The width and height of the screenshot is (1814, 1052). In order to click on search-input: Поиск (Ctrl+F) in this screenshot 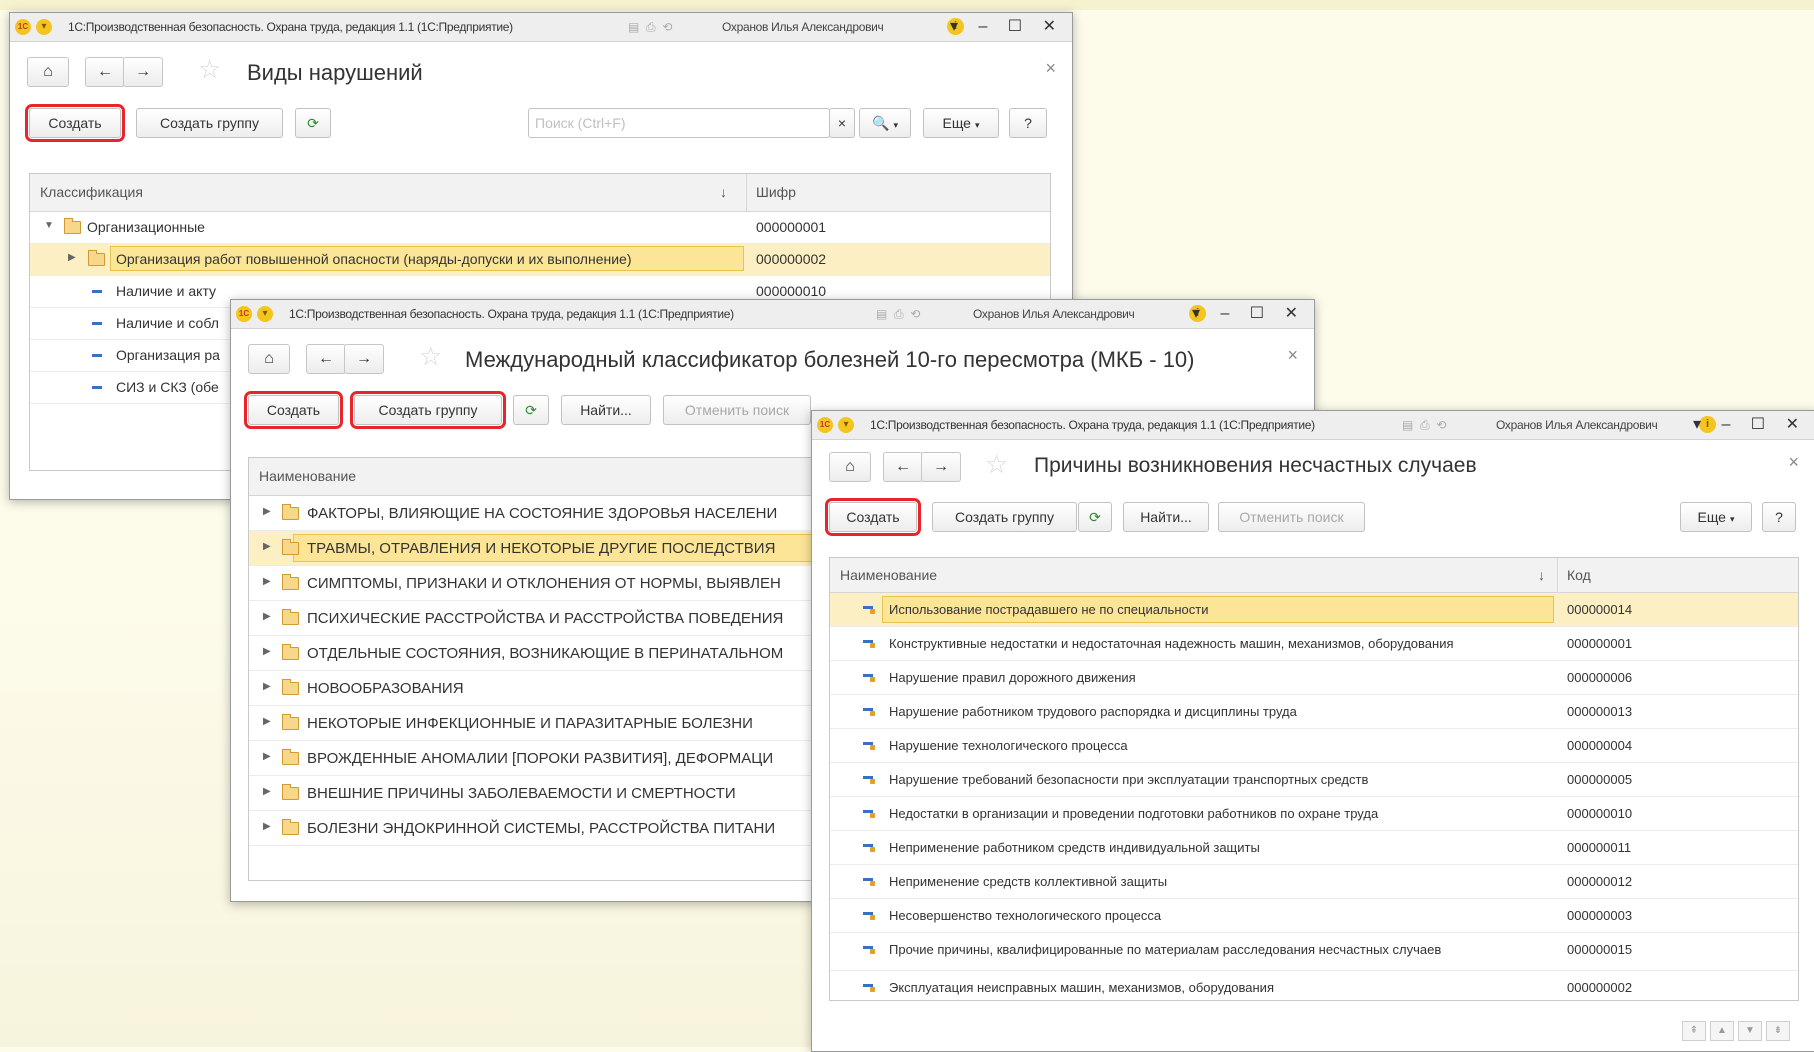, I will do `click(679, 123)`.